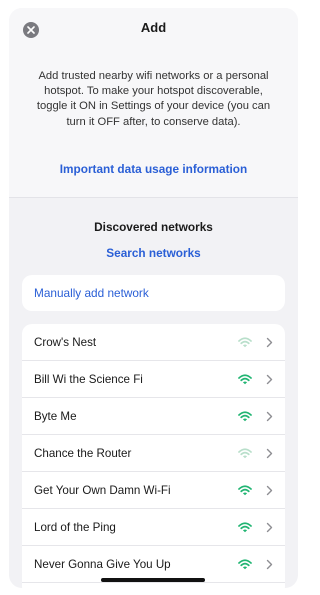  What do you see at coordinates (153, 342) in the screenshot?
I see `network-row: Crow's Nest` at bounding box center [153, 342].